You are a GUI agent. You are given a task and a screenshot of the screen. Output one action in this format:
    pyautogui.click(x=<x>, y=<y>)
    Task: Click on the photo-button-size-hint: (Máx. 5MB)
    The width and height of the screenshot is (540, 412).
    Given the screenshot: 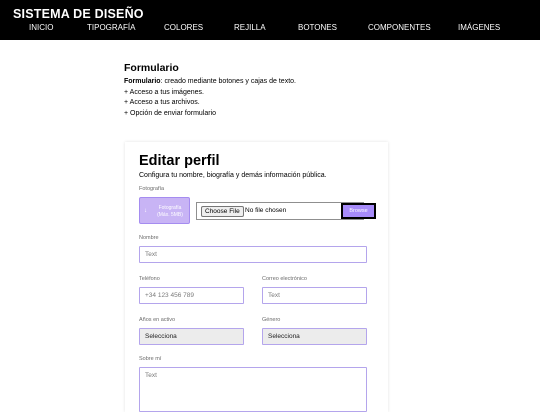 What is the action you would take?
    pyautogui.click(x=170, y=215)
    